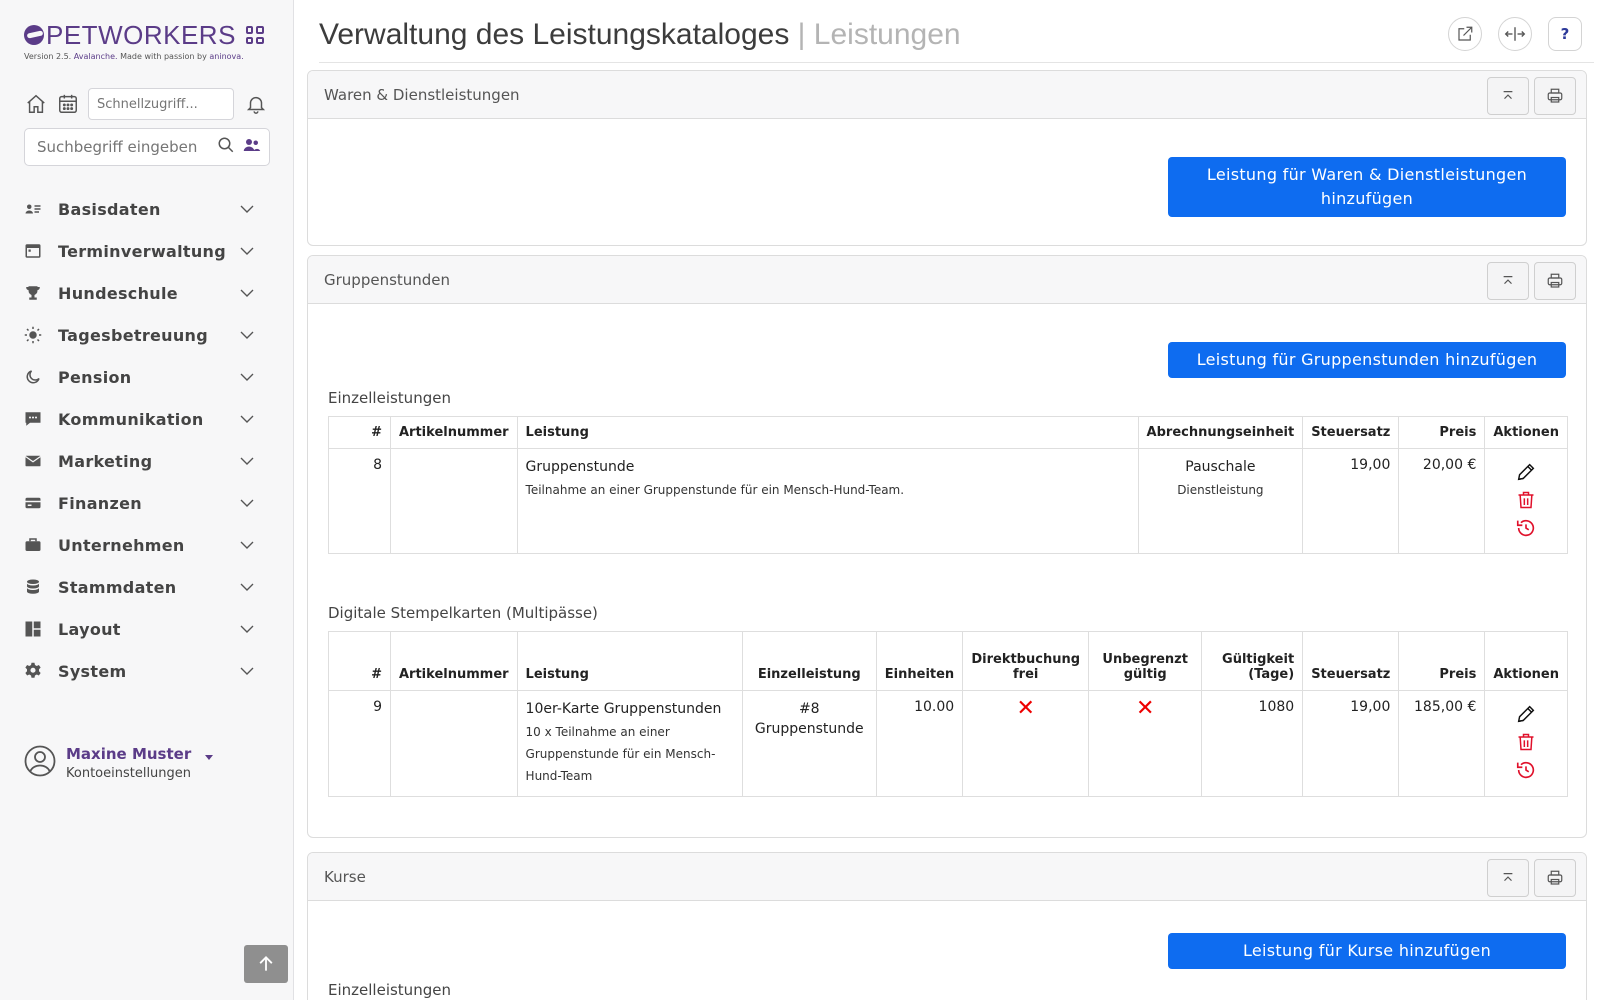 This screenshot has height=1000, width=1600. What do you see at coordinates (809, 661) in the screenshot?
I see `col-single: Einzelleistung` at bounding box center [809, 661].